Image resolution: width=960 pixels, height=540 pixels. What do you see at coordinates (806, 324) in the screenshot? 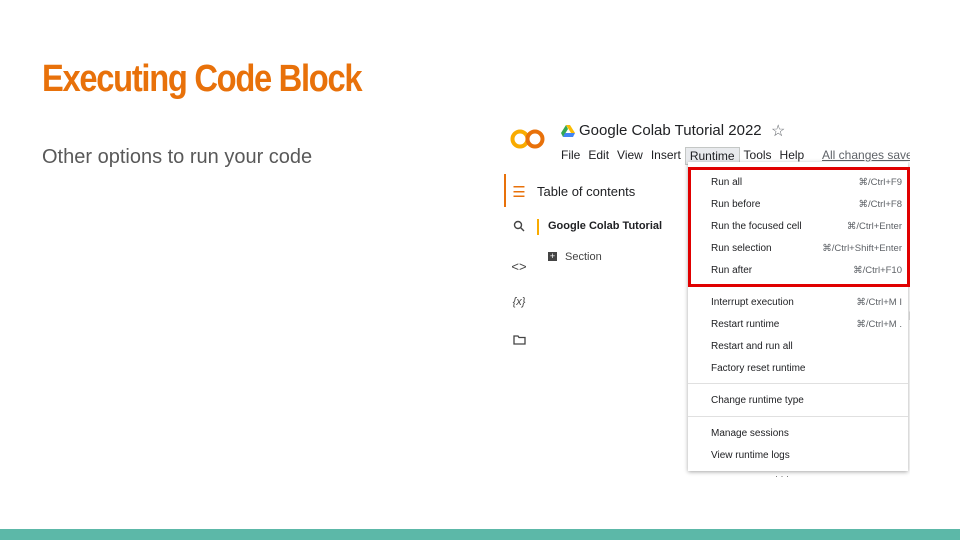
I see `menu-item-restart-runtime: Restart runtime ⌘/Ctrl+M .` at bounding box center [806, 324].